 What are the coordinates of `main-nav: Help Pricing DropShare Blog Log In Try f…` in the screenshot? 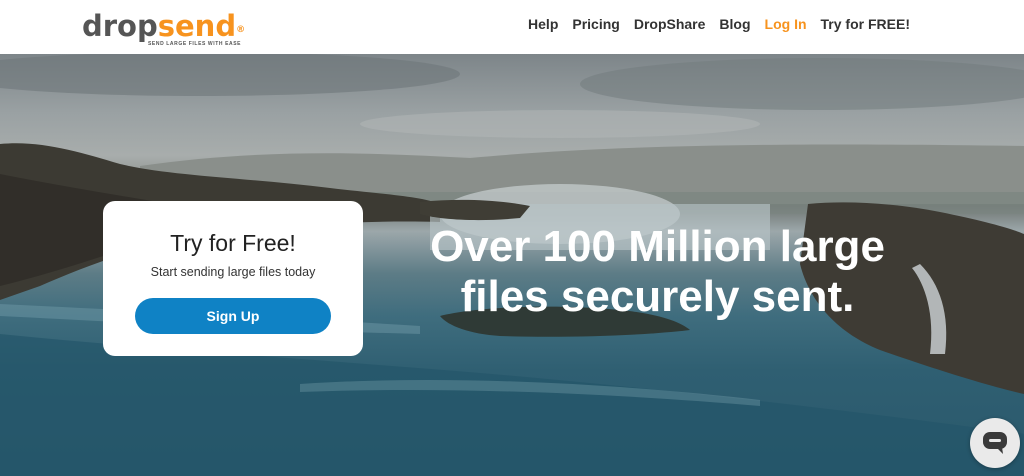 It's located at (712, 24).